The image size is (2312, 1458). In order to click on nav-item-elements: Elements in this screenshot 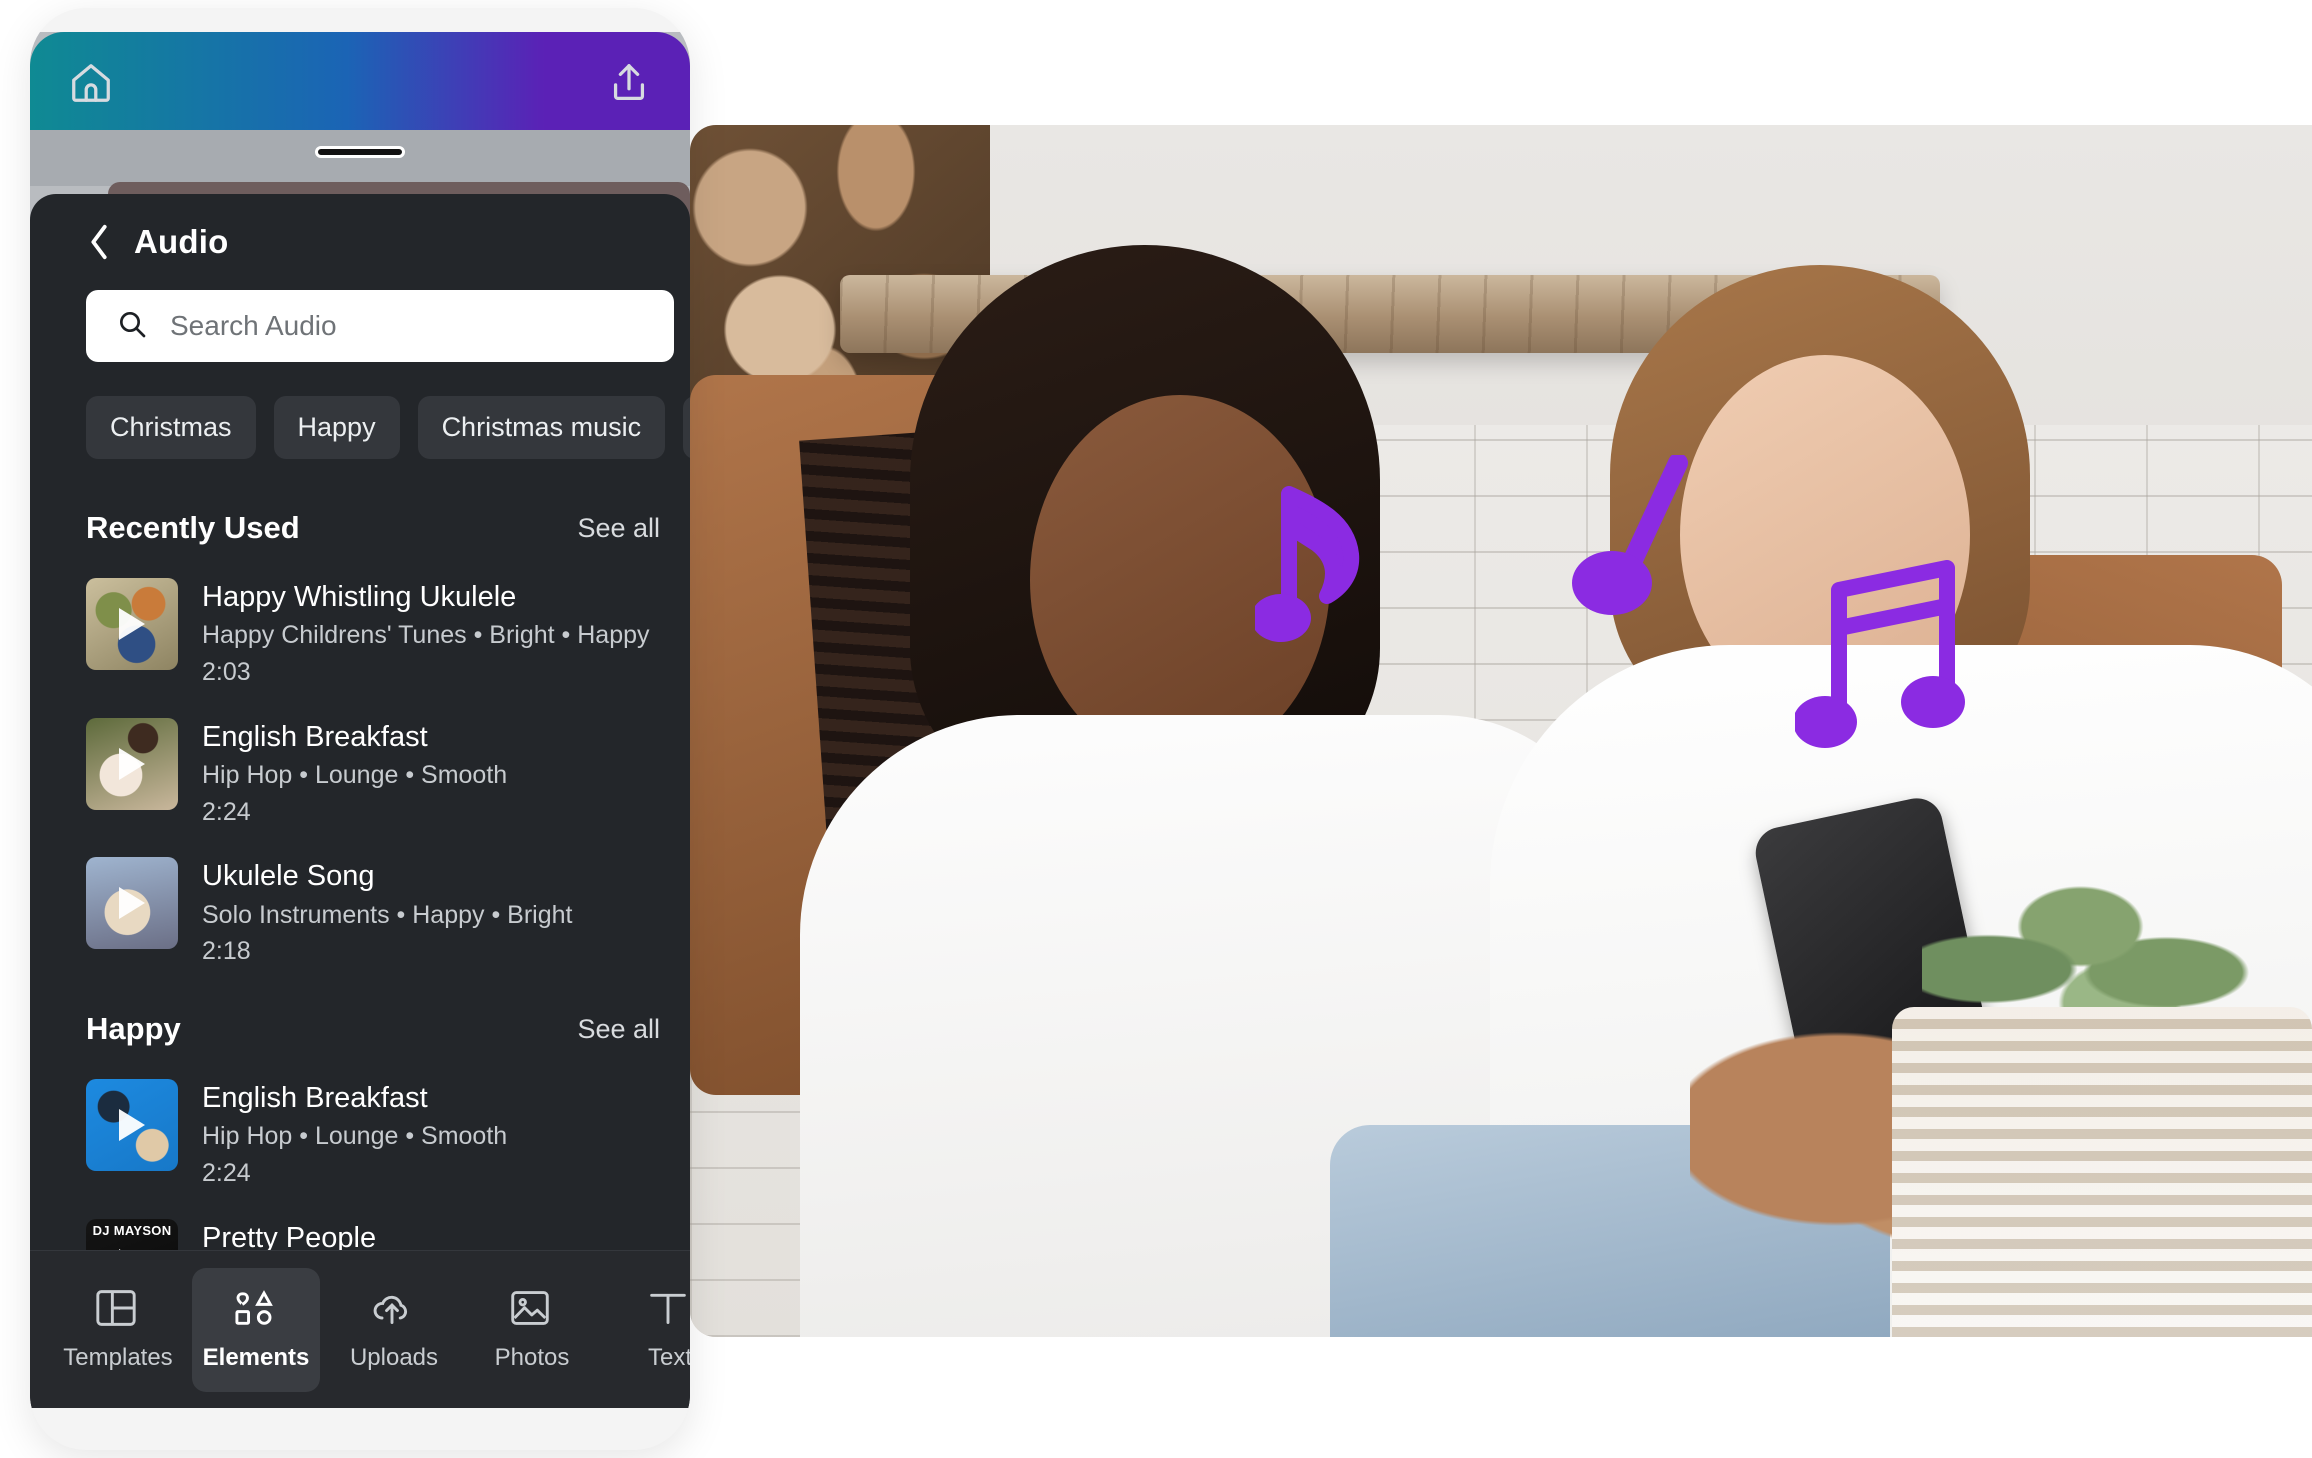, I will do `click(256, 1329)`.